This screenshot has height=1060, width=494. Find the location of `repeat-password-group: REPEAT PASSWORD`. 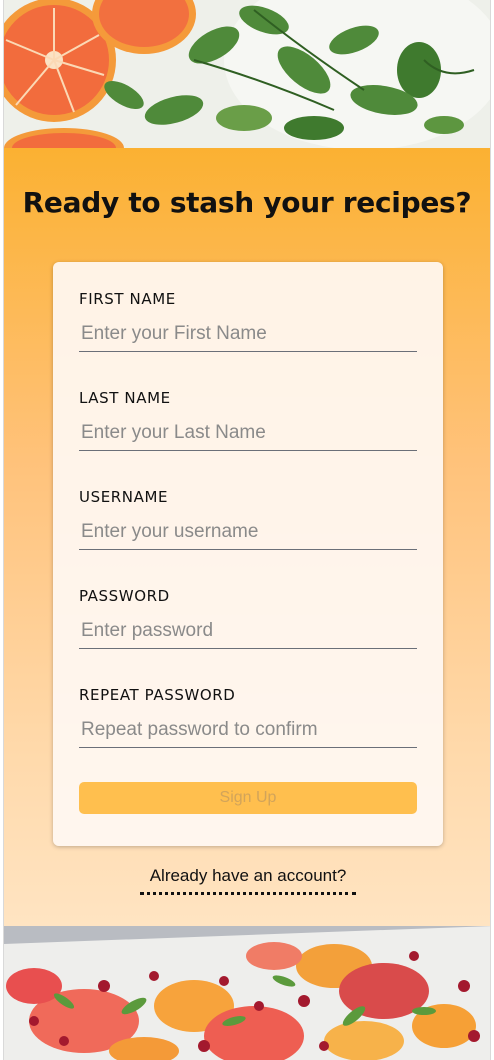

repeat-password-group: REPEAT PASSWORD is located at coordinates (248, 717).